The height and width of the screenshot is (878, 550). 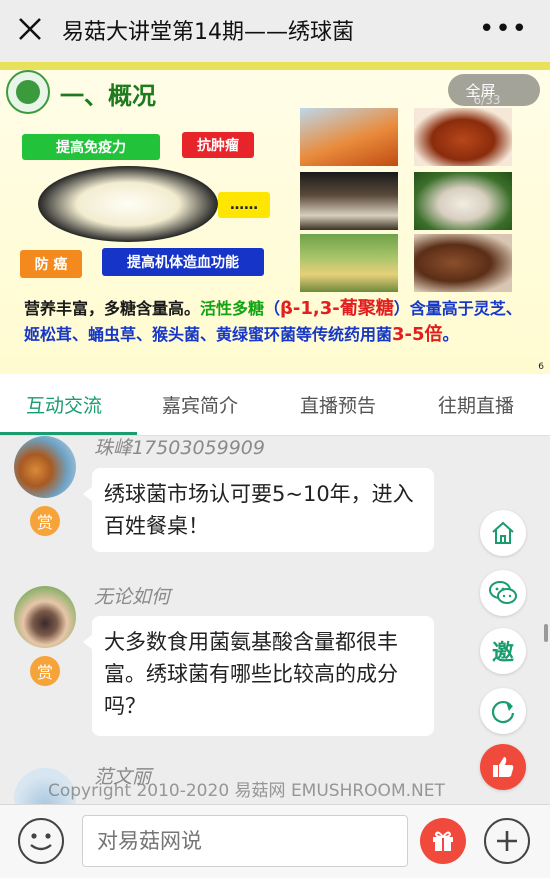 I want to click on slide-counter: 6/33, so click(x=487, y=100).